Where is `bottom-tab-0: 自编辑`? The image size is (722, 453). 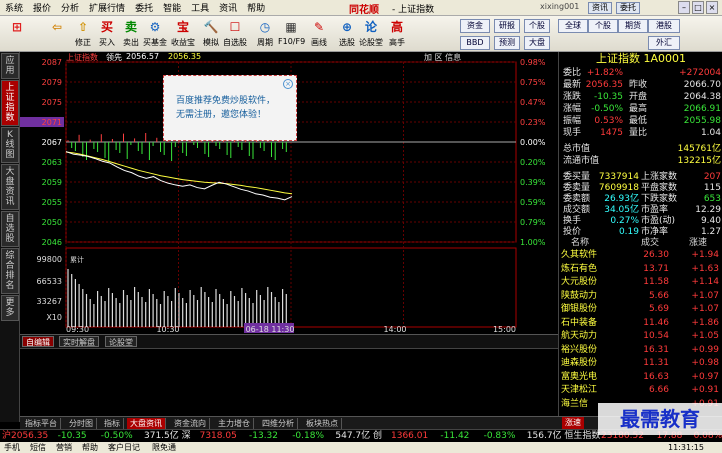 bottom-tab-0: 自编辑 is located at coordinates (38, 341).